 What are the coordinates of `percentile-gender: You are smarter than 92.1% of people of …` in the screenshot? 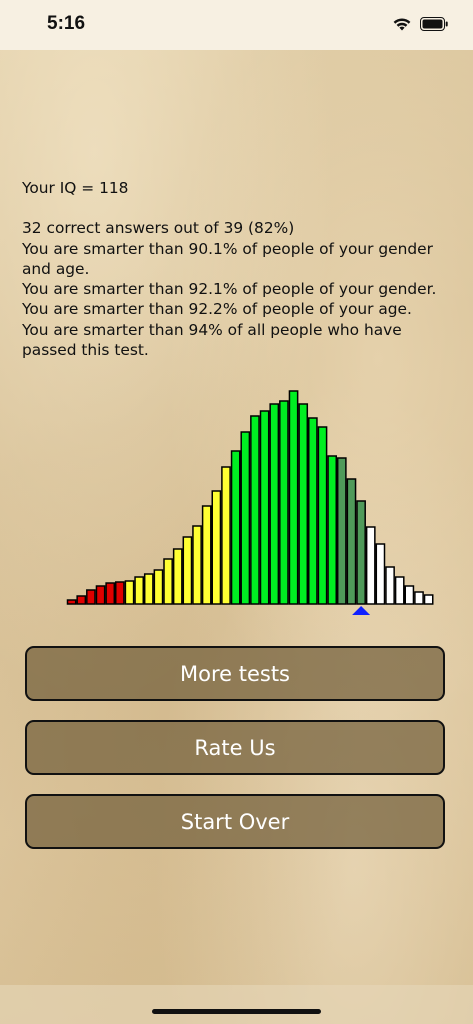 It's located at (229, 289).